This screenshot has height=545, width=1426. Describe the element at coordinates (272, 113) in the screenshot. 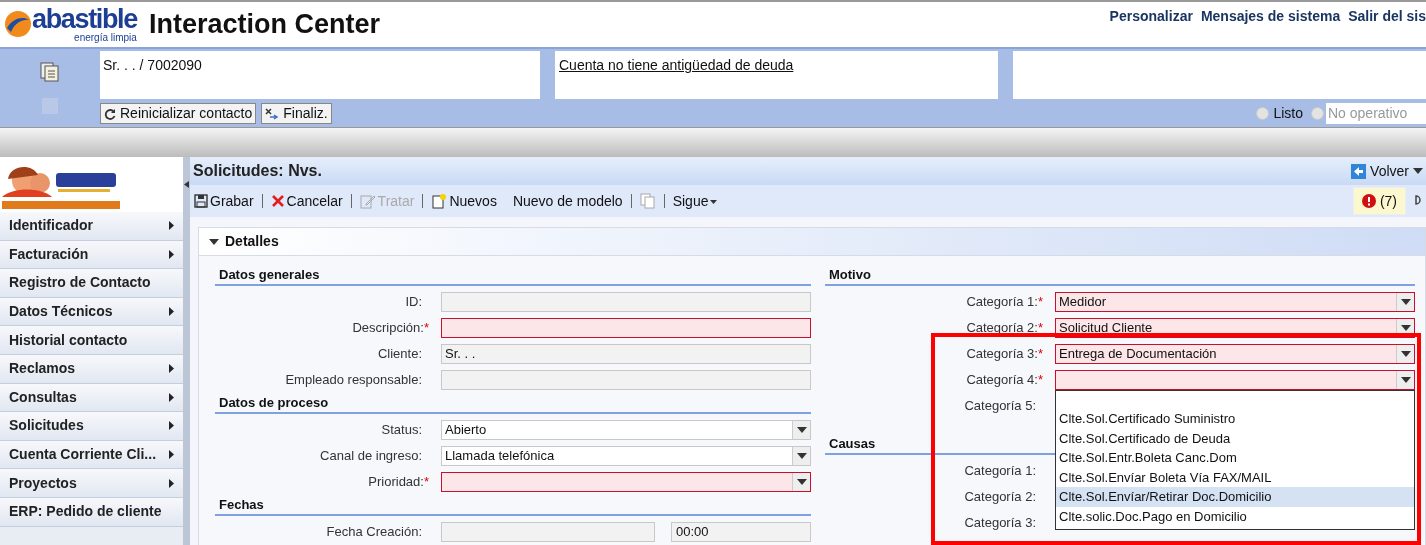

I see `cross-arrow-icon` at that location.